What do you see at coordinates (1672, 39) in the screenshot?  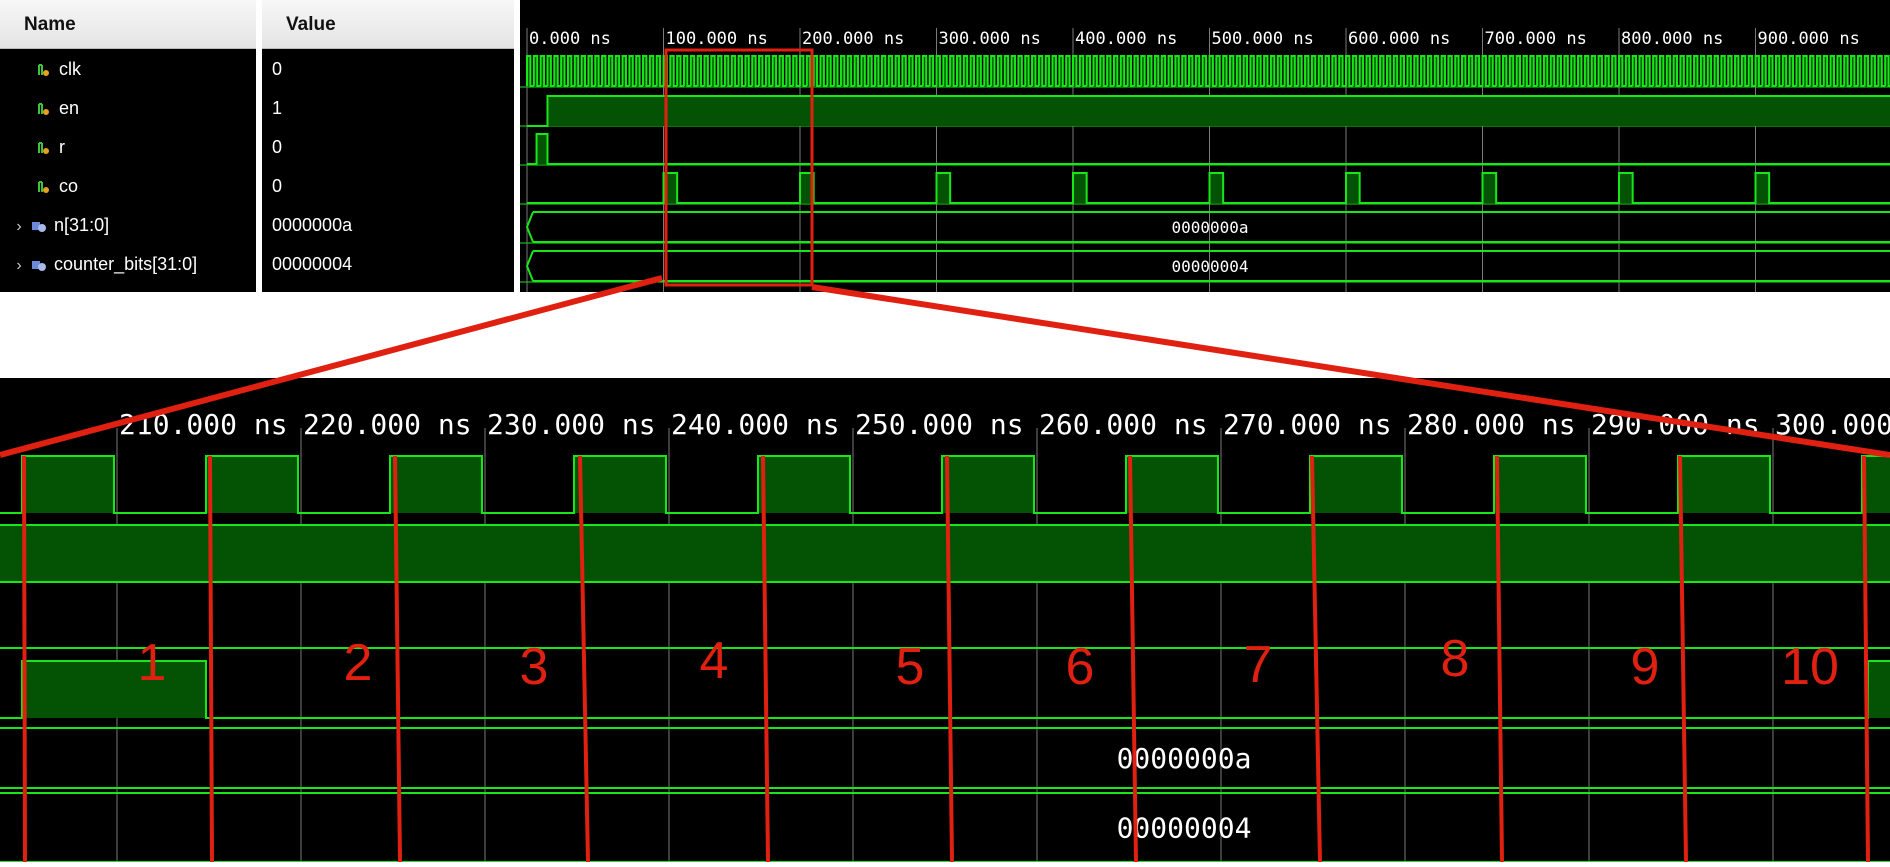 I see `time-tick-label: 800.000 ns` at bounding box center [1672, 39].